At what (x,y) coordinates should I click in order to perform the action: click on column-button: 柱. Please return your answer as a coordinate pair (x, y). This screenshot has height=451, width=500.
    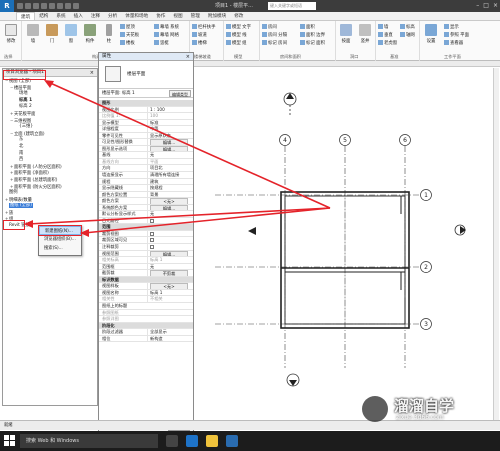
    Looking at the image, I should click on (109, 34).